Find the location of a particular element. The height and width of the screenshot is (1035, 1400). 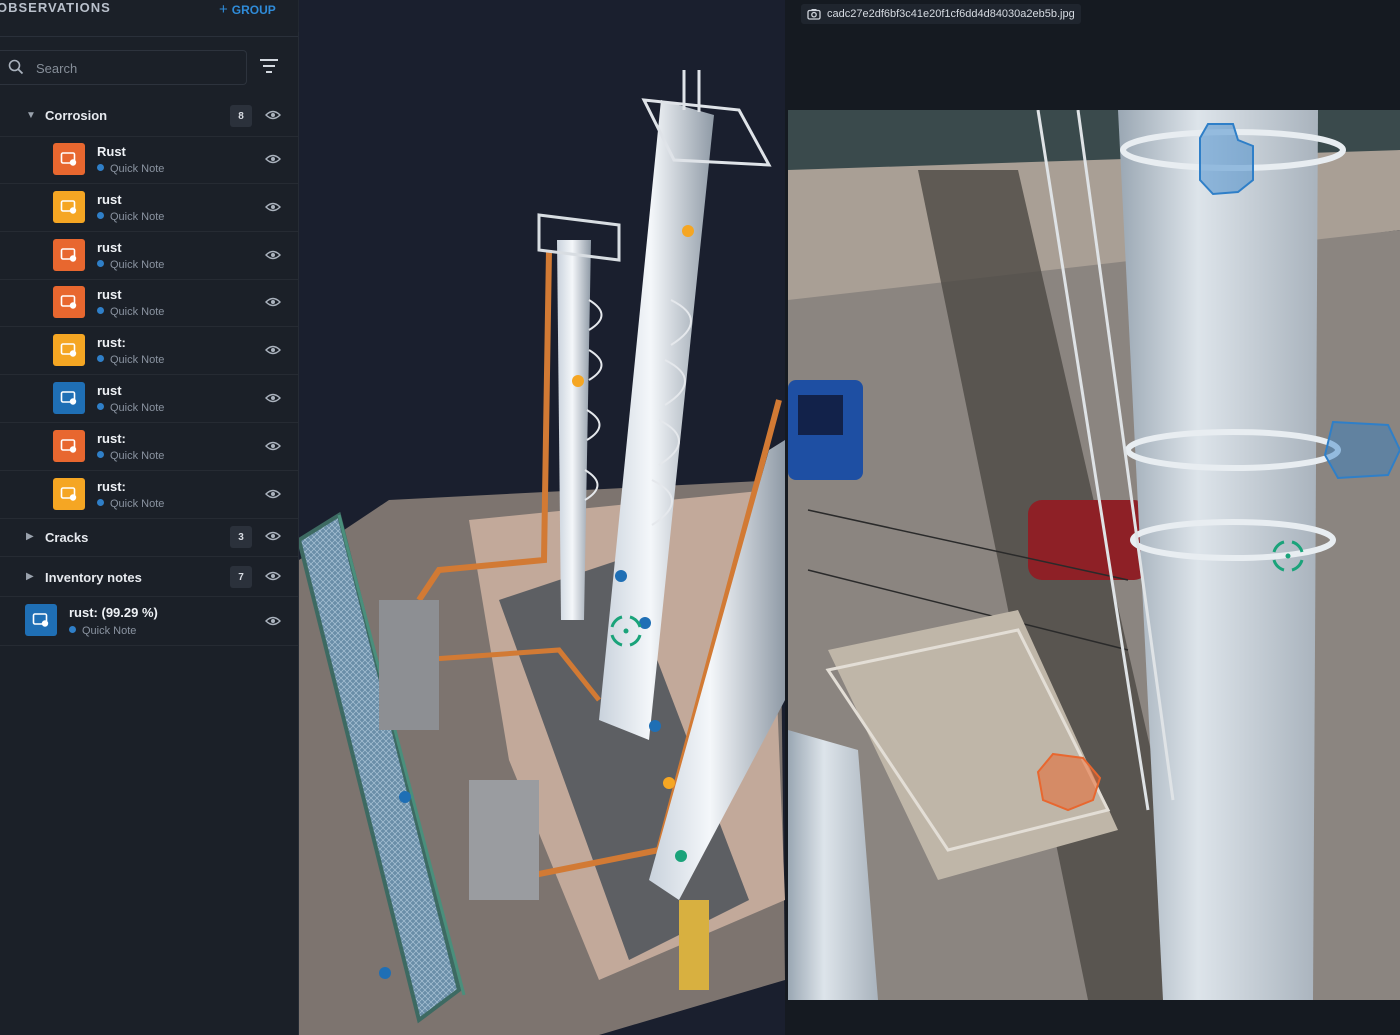

group-header-corrosion: ▼ Corrosion 8 is located at coordinates (149, 116).